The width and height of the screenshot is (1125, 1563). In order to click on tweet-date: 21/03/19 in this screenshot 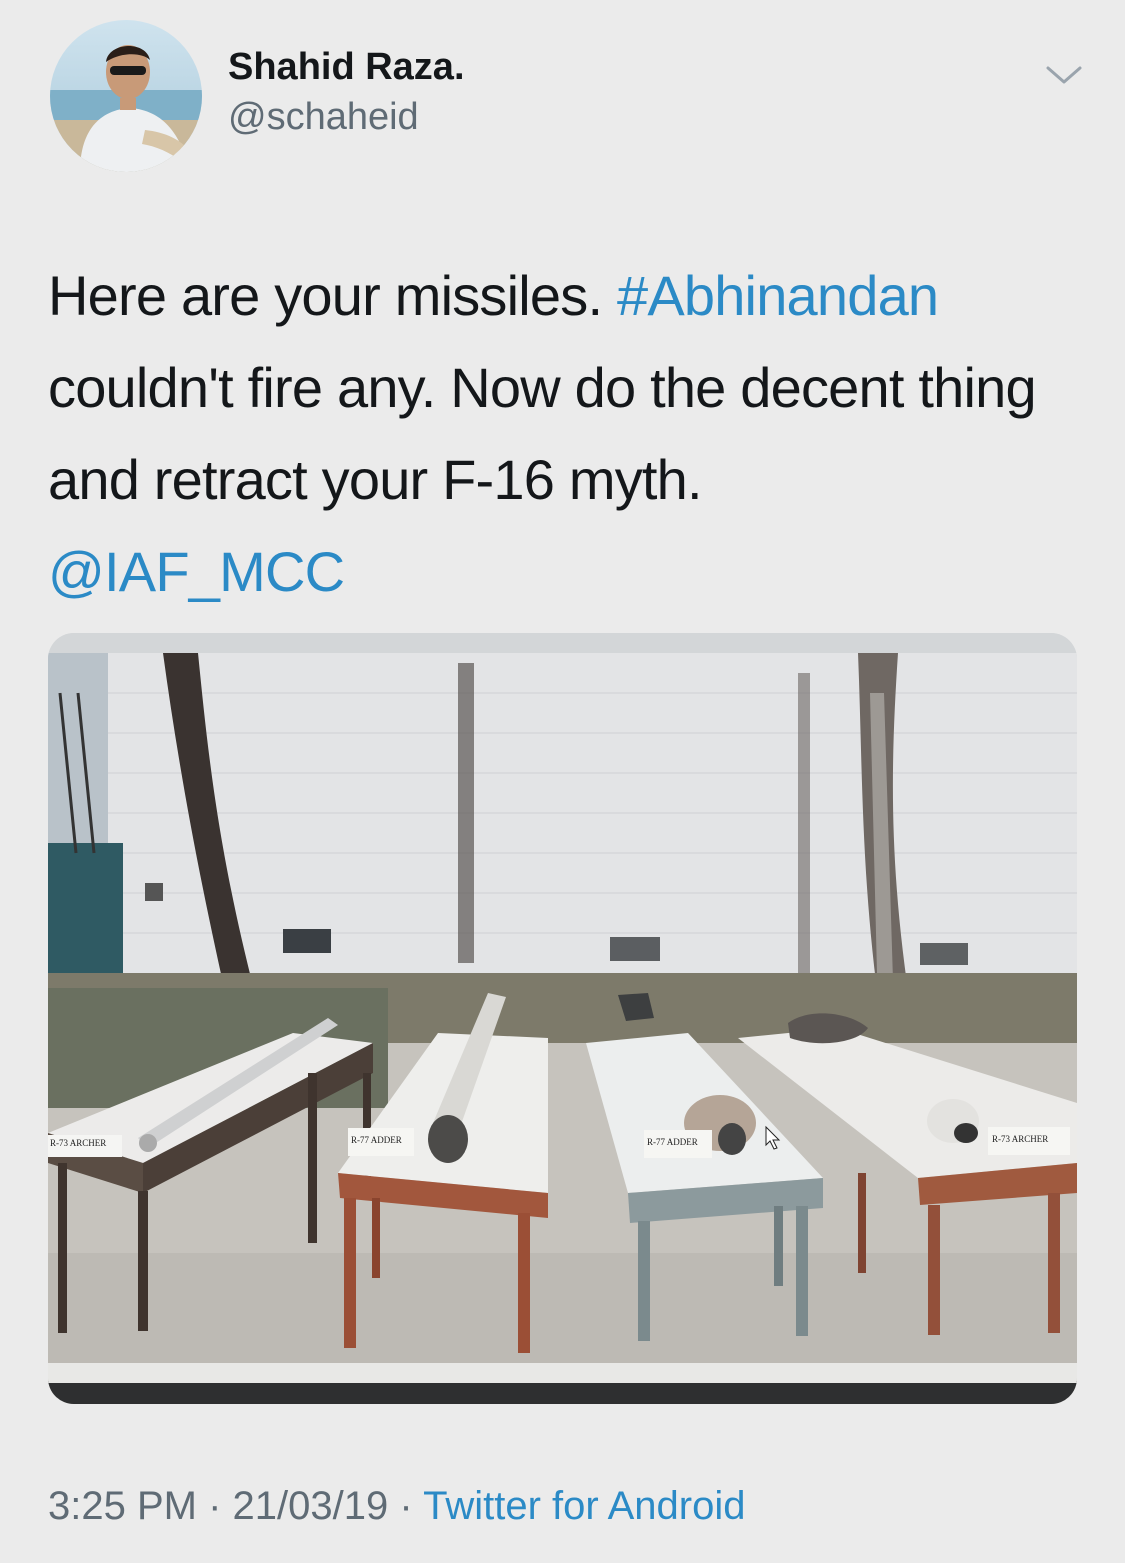, I will do `click(311, 1506)`.